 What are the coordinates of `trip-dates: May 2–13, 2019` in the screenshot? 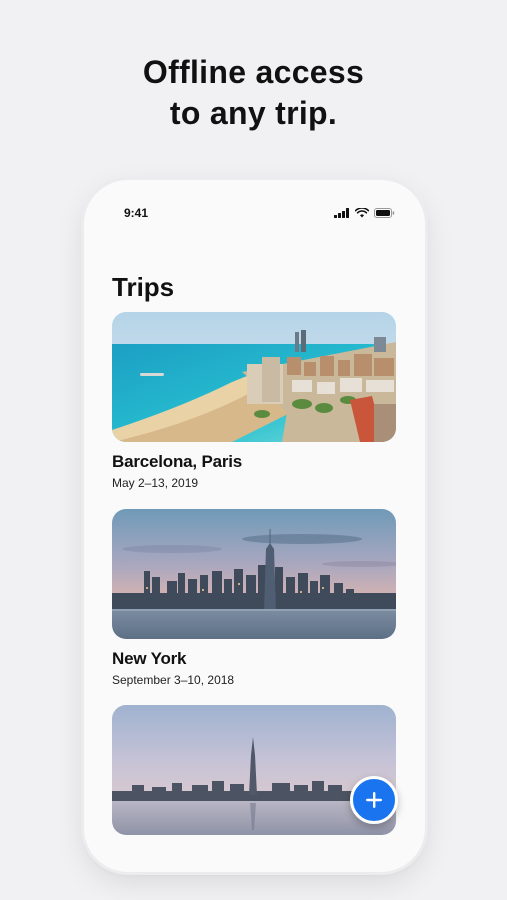 It's located at (155, 483).